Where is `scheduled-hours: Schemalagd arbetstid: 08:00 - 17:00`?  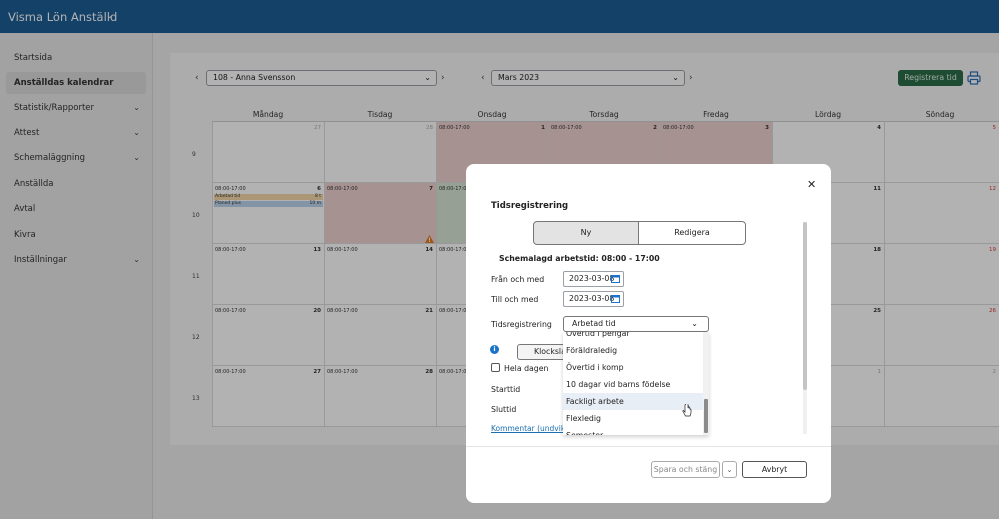 scheduled-hours: Schemalagd arbetstid: 08:00 - 17:00 is located at coordinates (579, 258).